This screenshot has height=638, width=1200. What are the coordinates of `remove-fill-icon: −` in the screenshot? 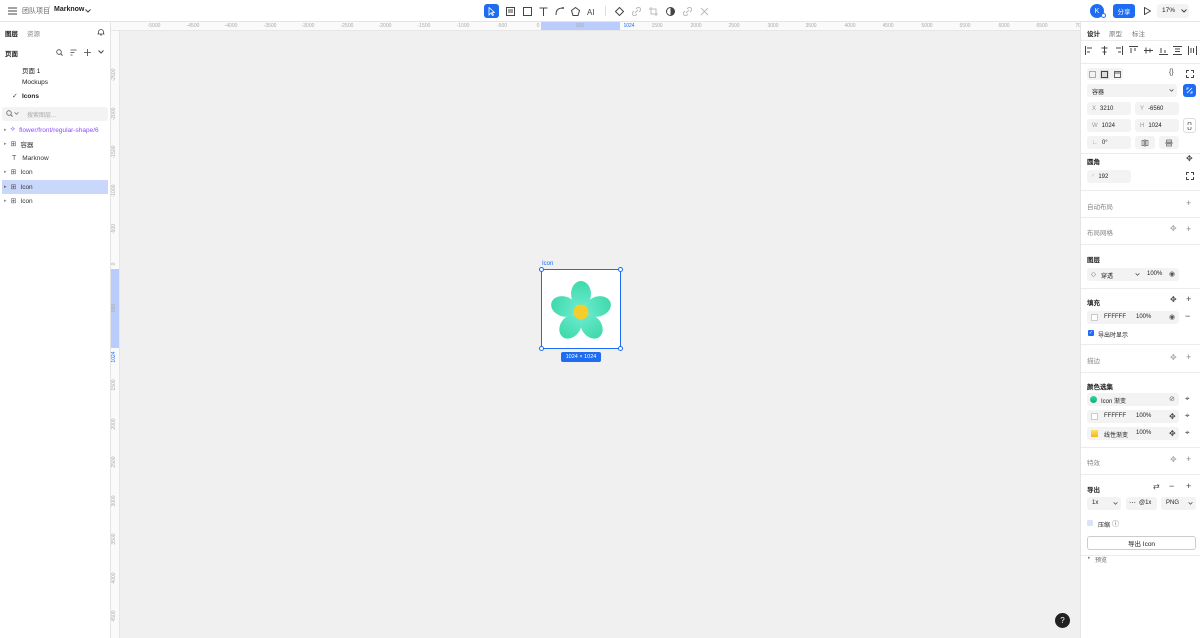 It's located at (1187, 316).